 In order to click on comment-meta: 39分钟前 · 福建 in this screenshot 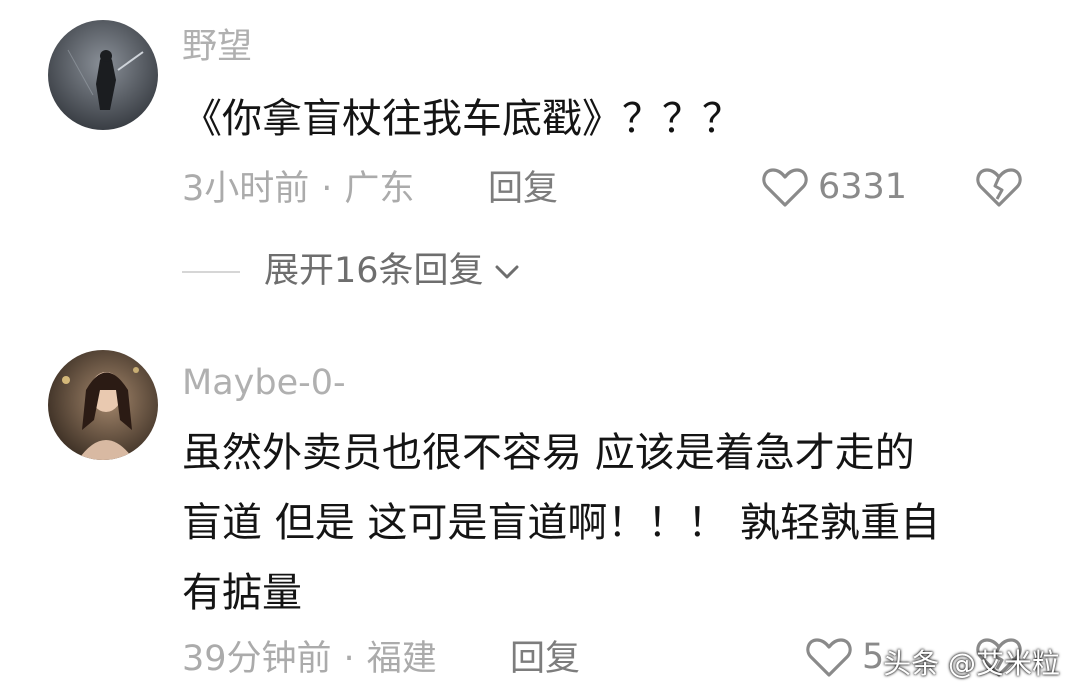, I will do `click(309, 659)`.